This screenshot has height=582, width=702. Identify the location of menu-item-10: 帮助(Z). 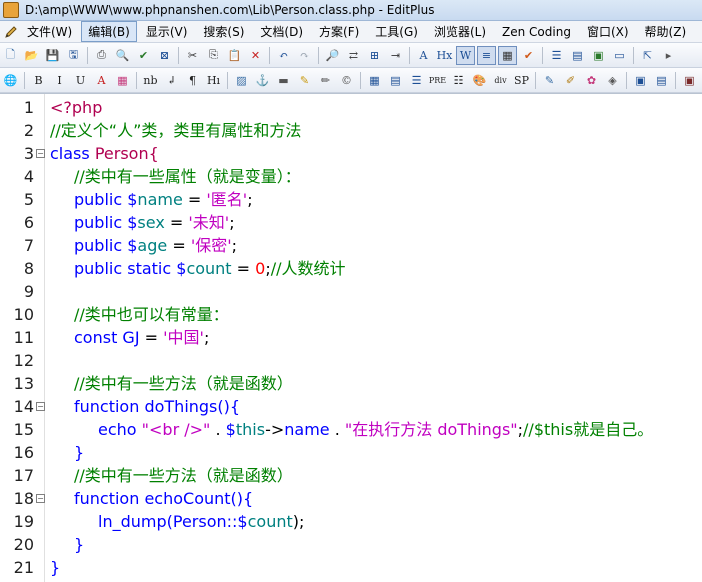
(666, 31).